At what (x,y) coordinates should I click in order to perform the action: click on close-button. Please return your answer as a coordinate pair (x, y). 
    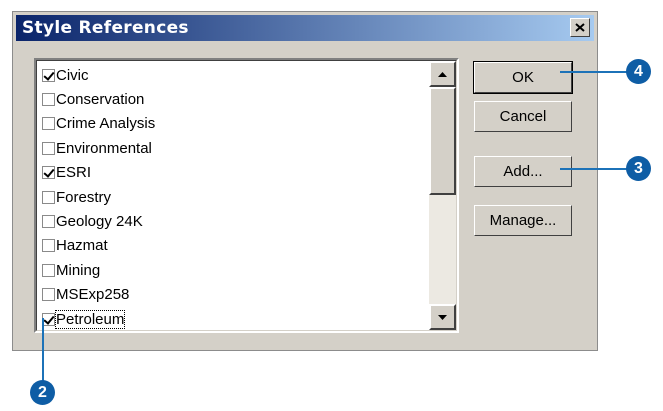
    Looking at the image, I should click on (580, 27).